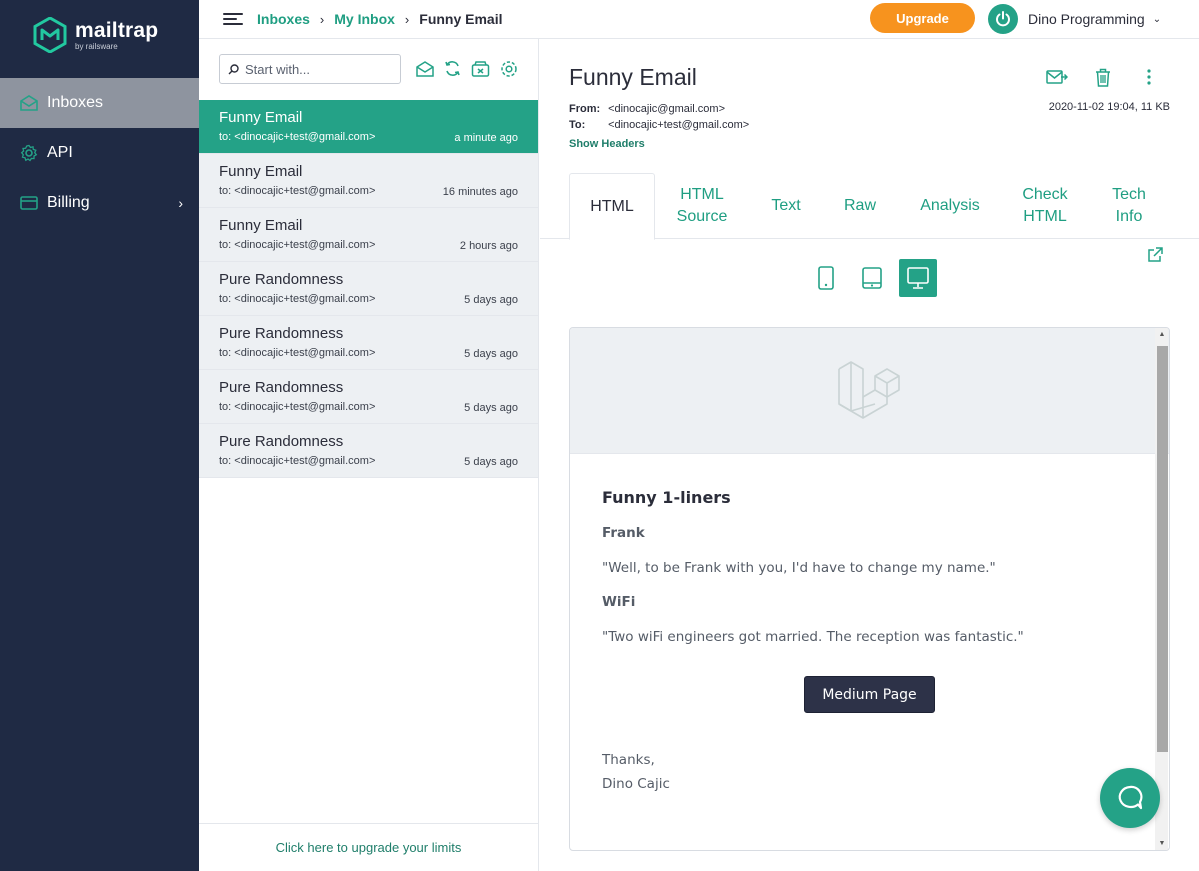  I want to click on show-headers-link: Show Headers, so click(607, 144).